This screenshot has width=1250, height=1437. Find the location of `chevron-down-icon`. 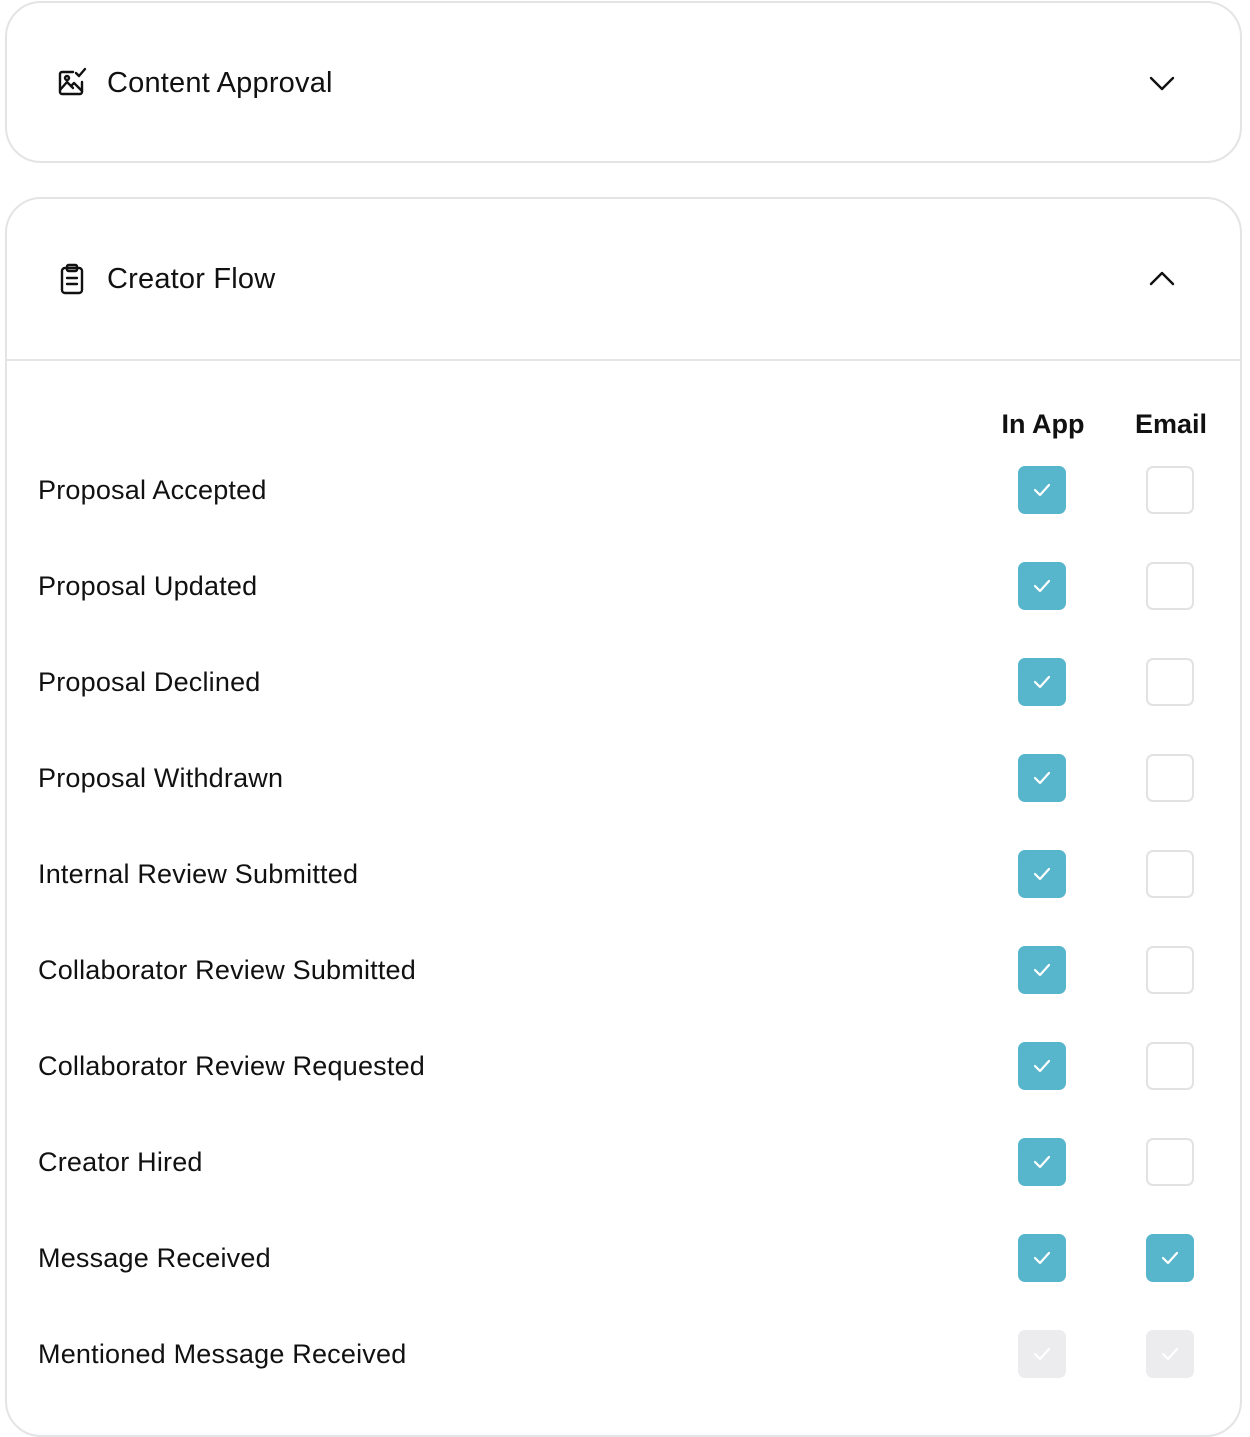

chevron-down-icon is located at coordinates (1162, 83).